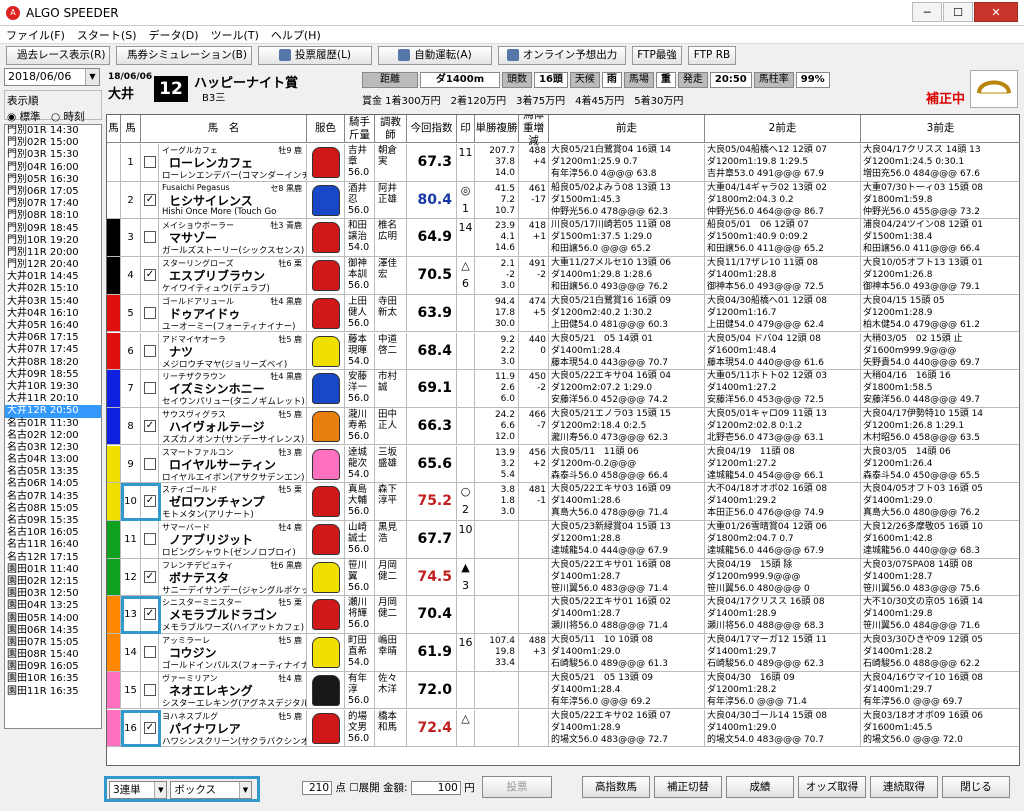 The width and height of the screenshot is (1024, 811). What do you see at coordinates (138, 790) in the screenshot?
I see `bet-type-select: 3連単 ▼` at bounding box center [138, 790].